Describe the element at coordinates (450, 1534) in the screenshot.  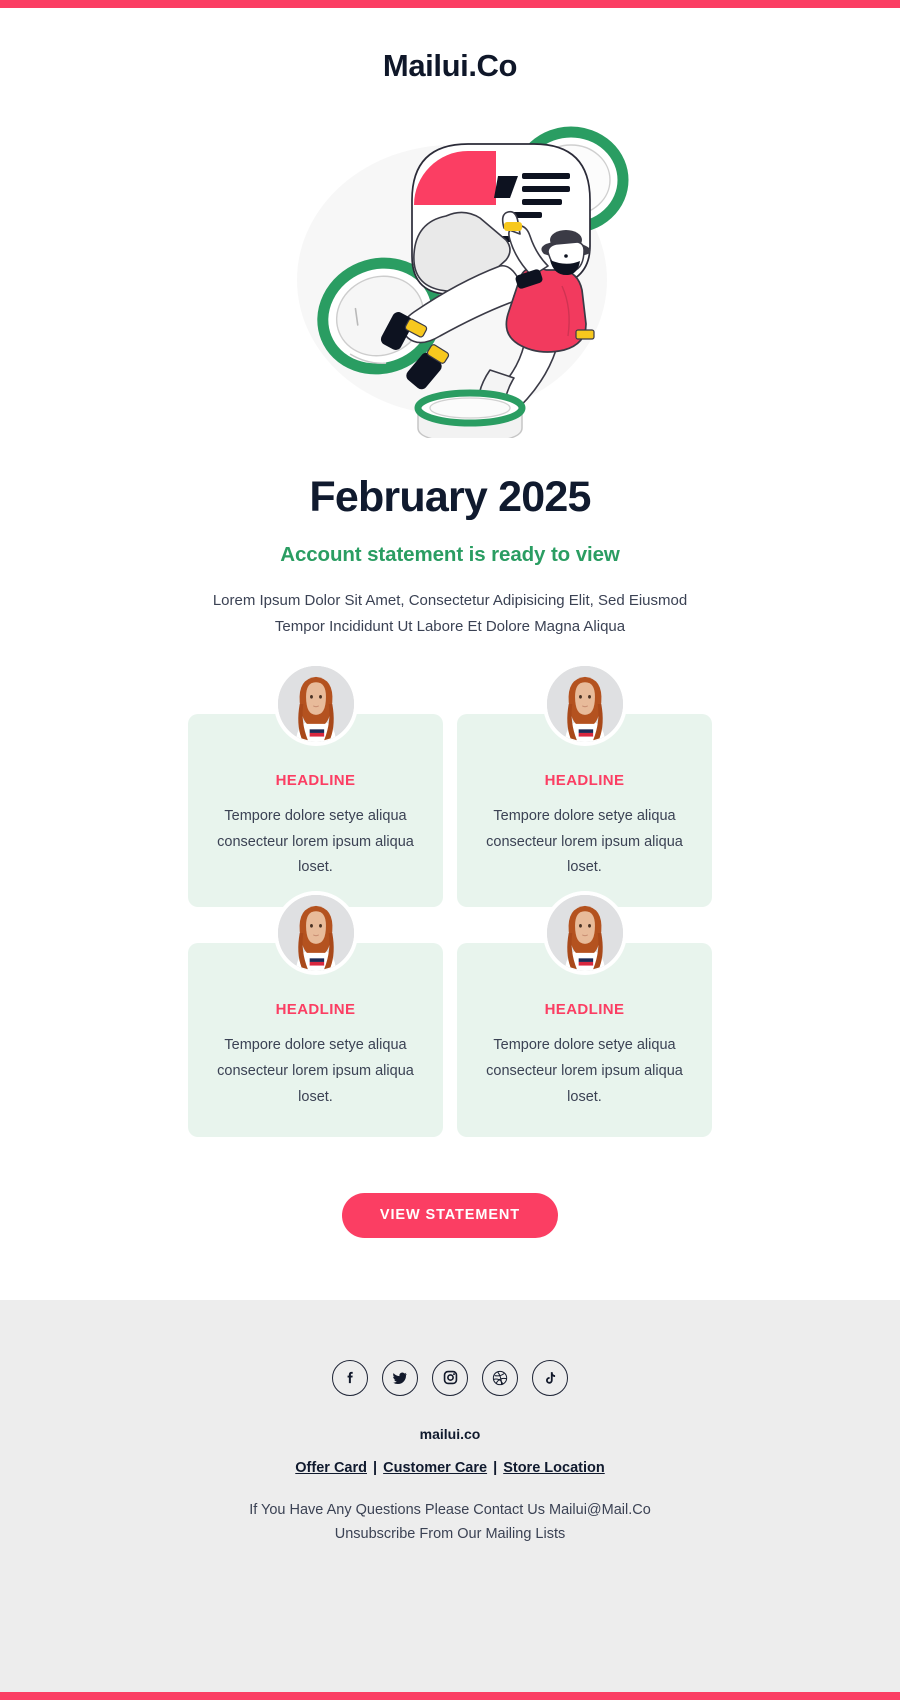
I see `footer-unsubscribe-line: Unsubscribe From Our Mailing Lists` at that location.